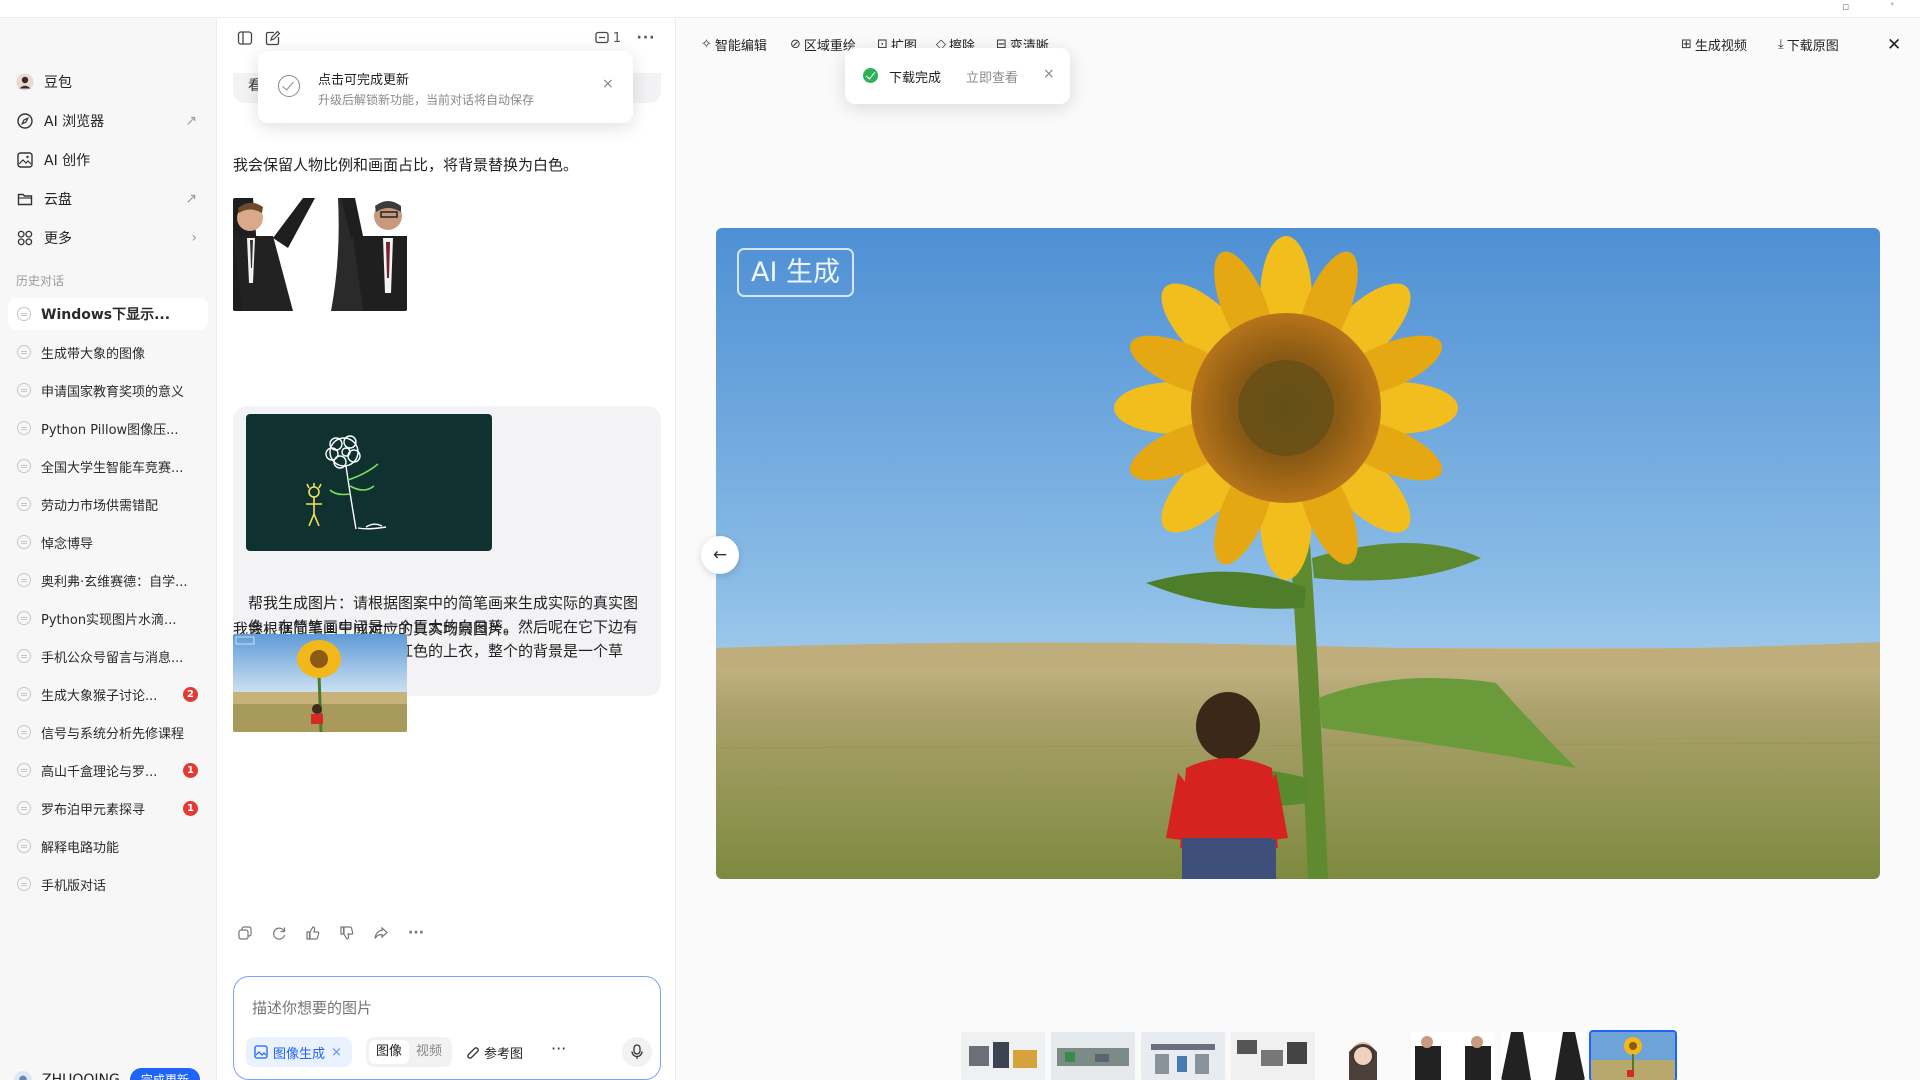  What do you see at coordinates (273, 38) in the screenshot?
I see `new-chat-icon` at bounding box center [273, 38].